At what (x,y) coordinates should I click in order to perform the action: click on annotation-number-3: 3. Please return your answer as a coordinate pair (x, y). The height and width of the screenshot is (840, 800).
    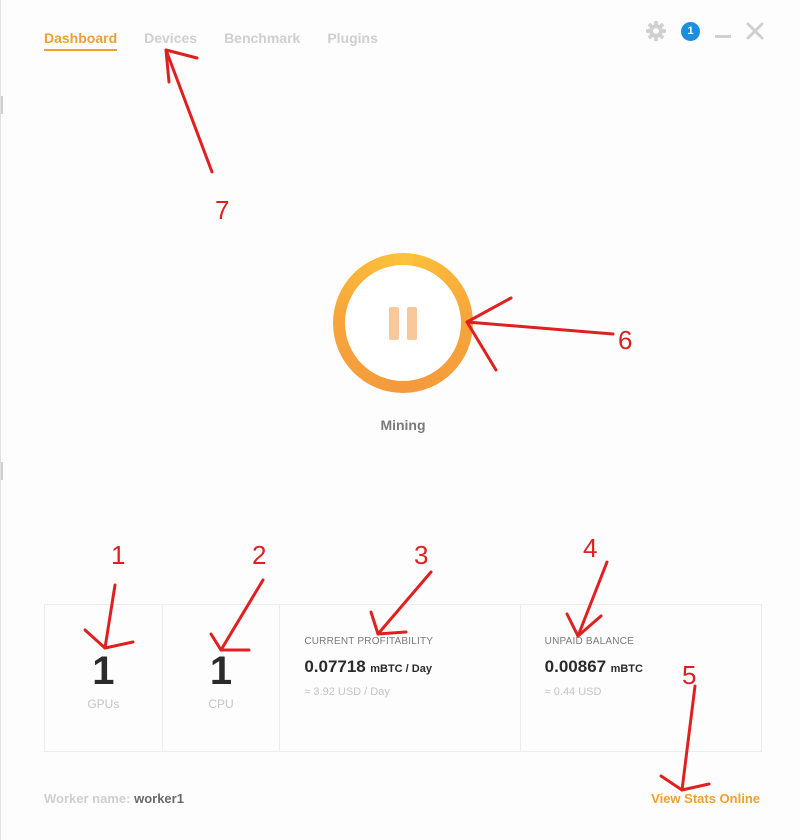
    Looking at the image, I should click on (421, 555).